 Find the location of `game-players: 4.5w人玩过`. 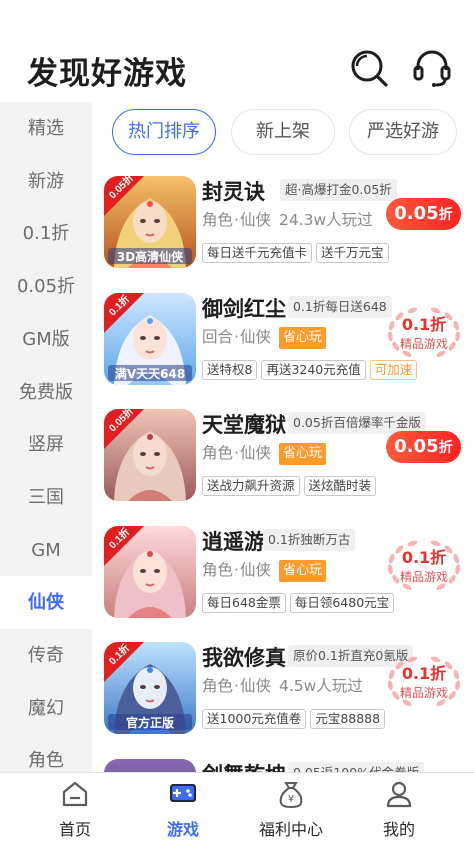

game-players: 4.5w人玩过 is located at coordinates (320, 686).